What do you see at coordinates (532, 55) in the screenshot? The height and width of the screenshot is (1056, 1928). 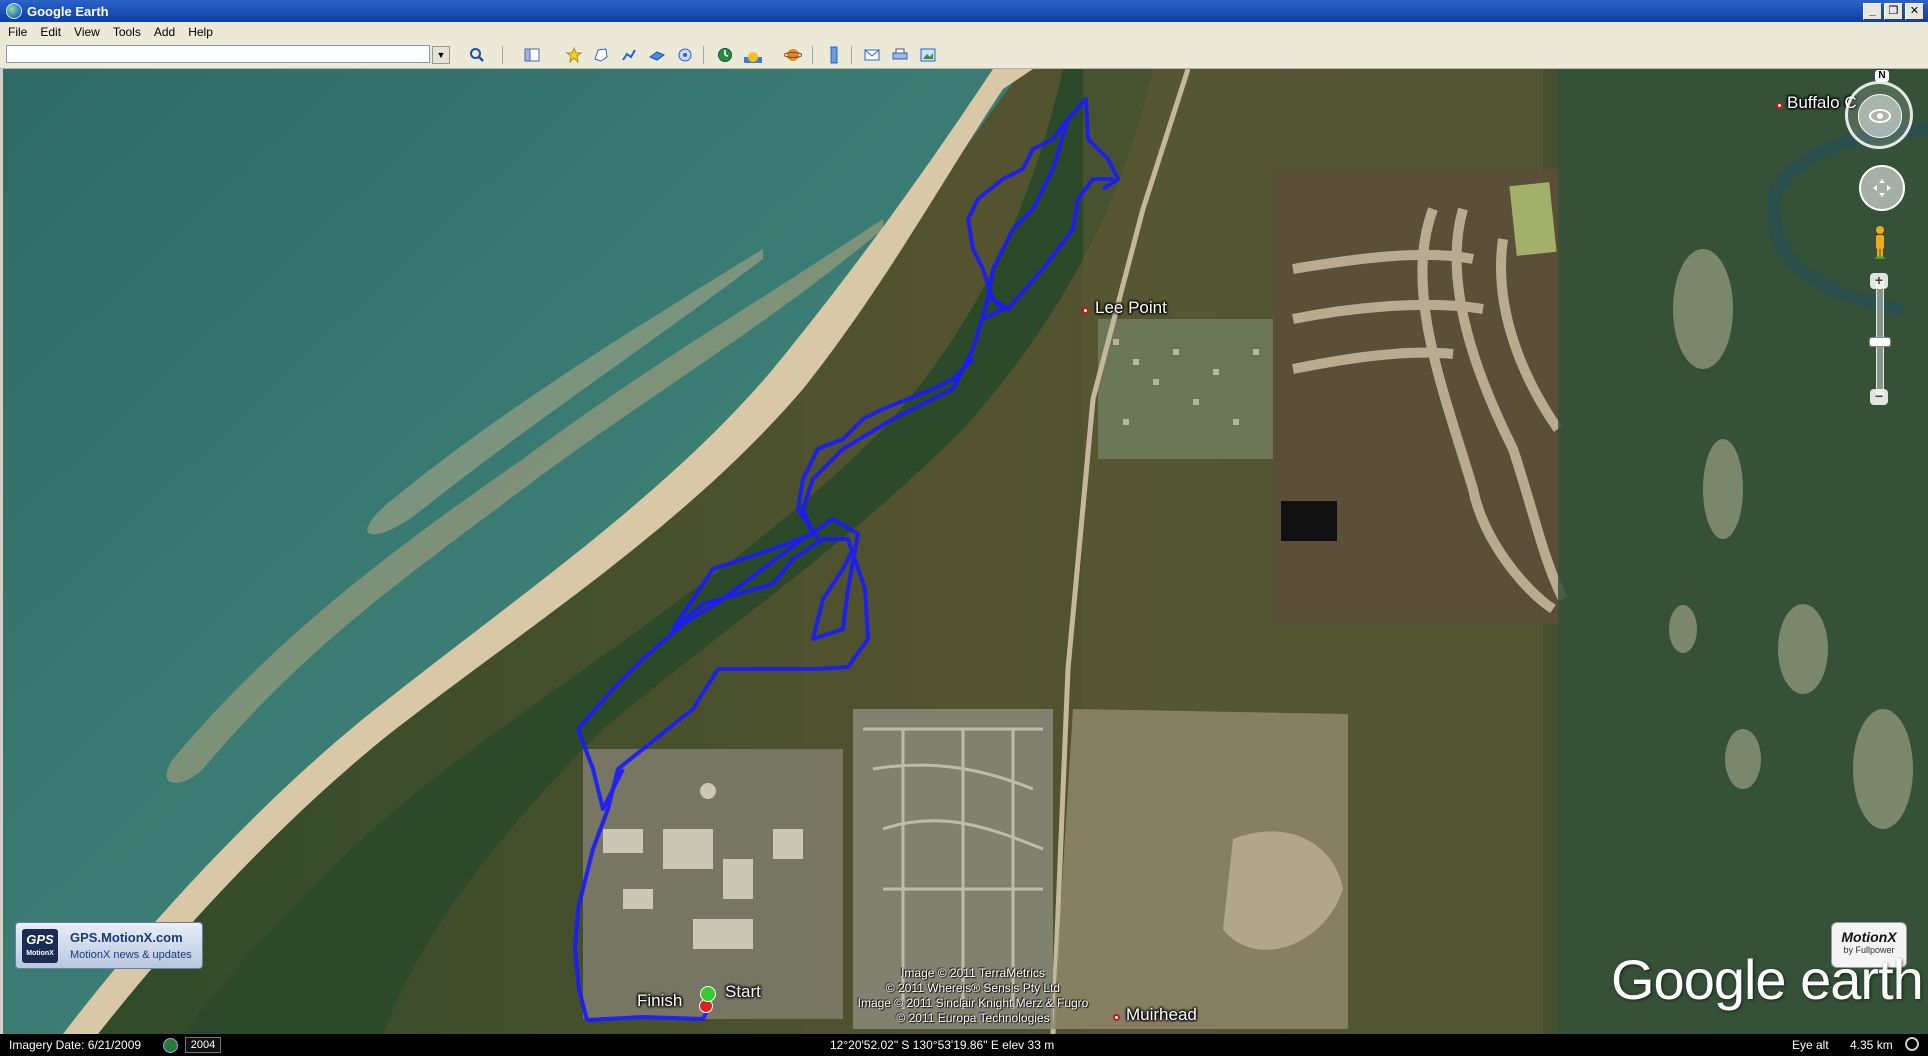 I see `sidebar-icon` at bounding box center [532, 55].